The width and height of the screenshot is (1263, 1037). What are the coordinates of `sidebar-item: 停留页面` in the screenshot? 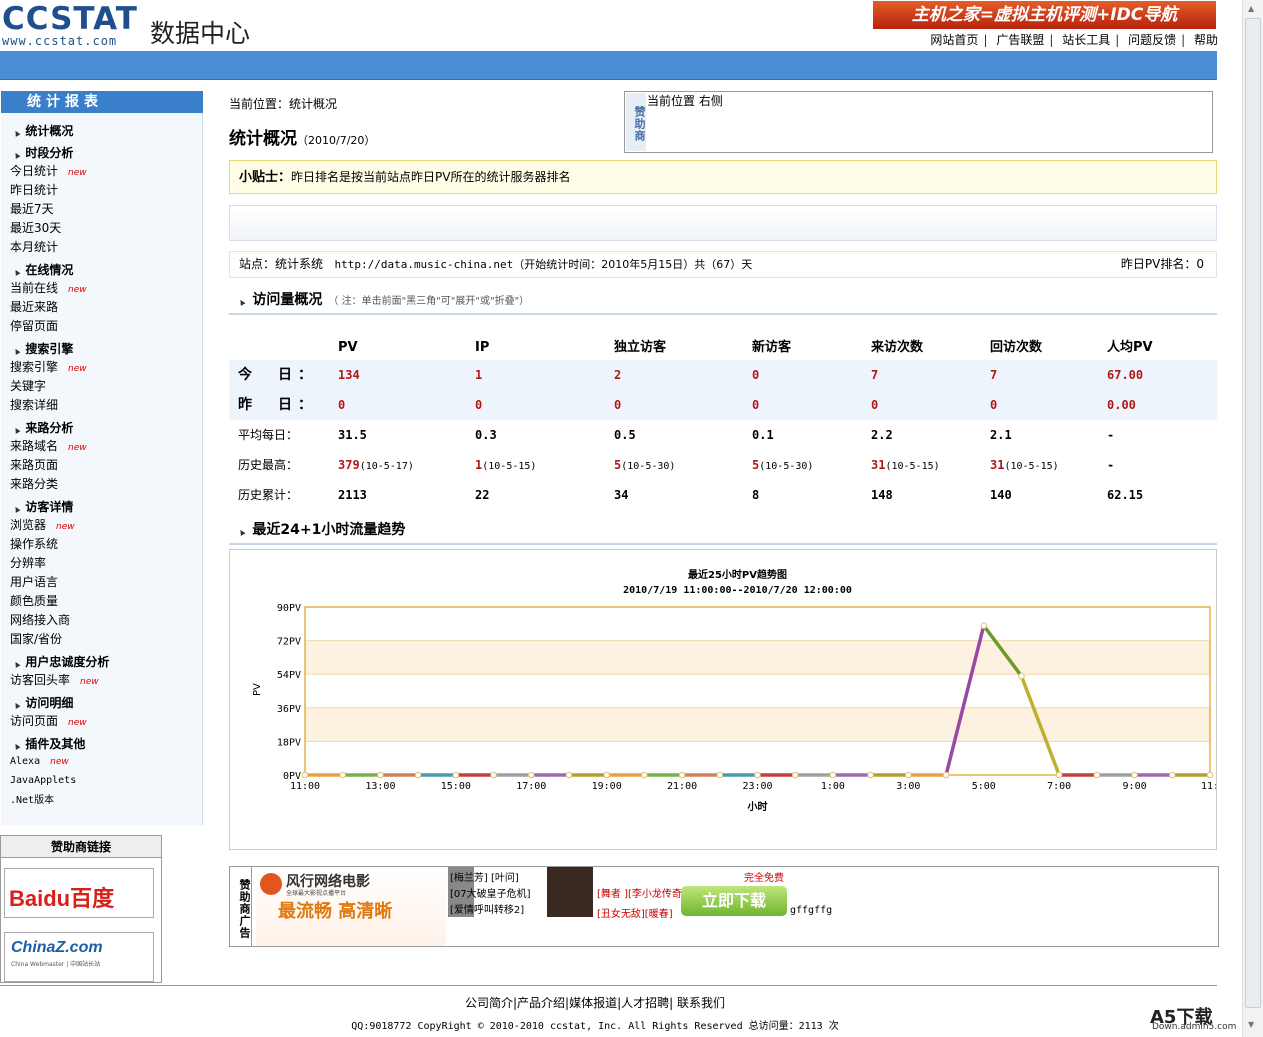 It's located at (34, 325).